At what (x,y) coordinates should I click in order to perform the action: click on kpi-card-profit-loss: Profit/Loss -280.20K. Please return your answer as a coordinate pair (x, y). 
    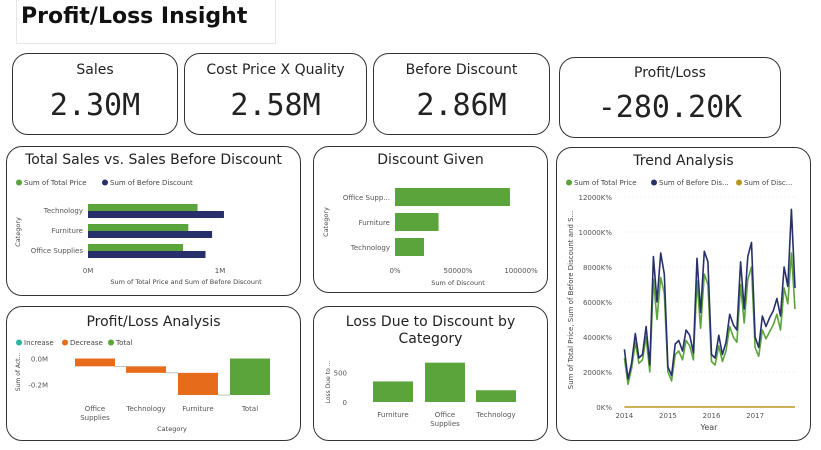
    Looking at the image, I should click on (670, 97).